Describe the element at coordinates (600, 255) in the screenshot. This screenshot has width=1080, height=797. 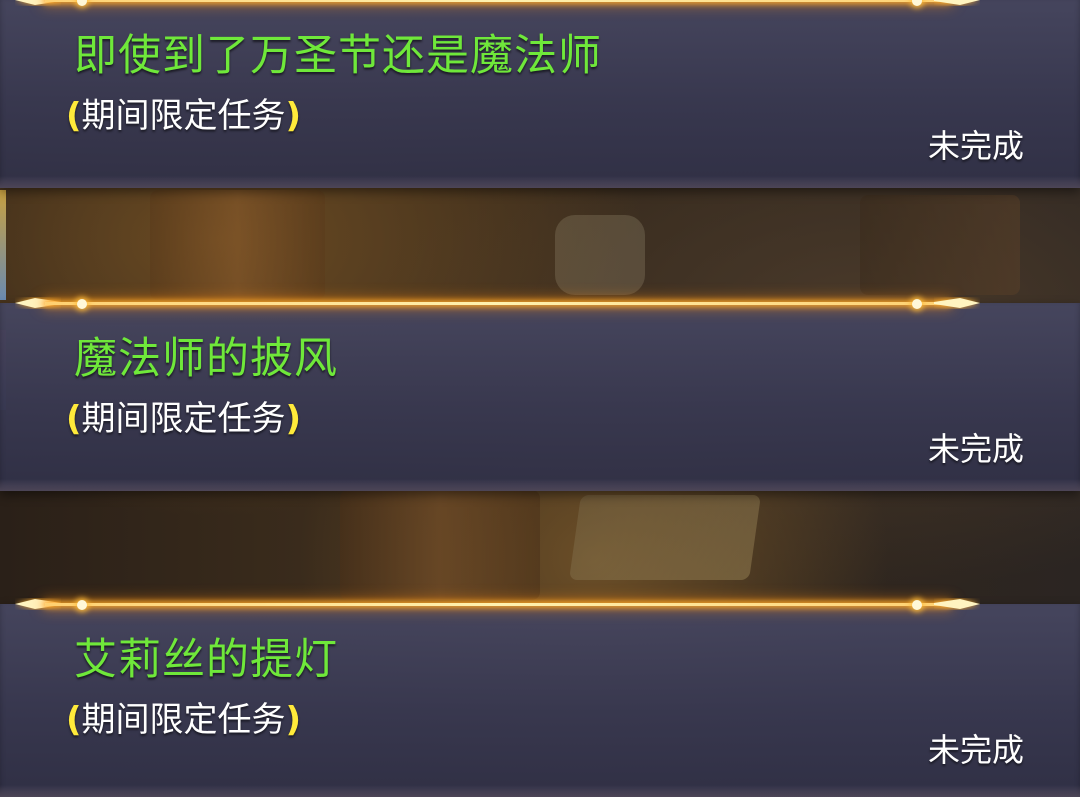
I see `background-scroll` at that location.